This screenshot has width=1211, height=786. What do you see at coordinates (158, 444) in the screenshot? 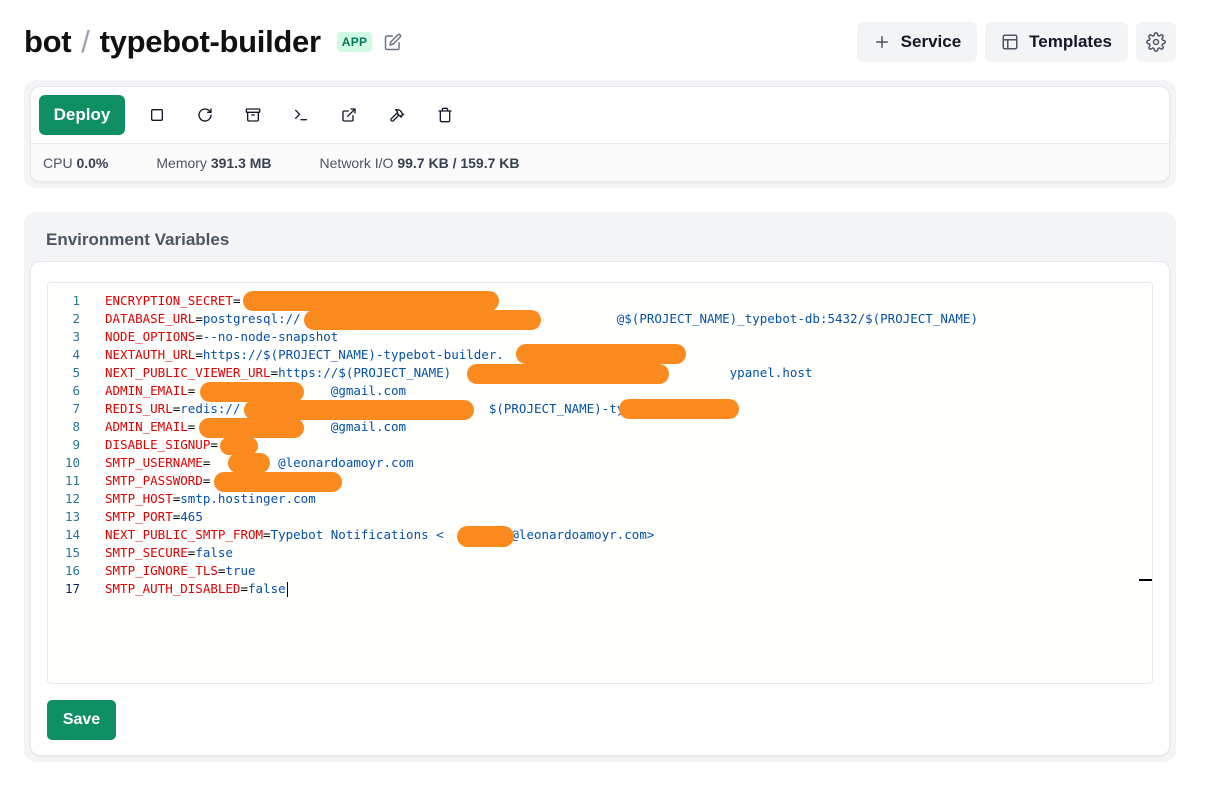
I see `env-key: DISABLE_SIGNUP` at bounding box center [158, 444].